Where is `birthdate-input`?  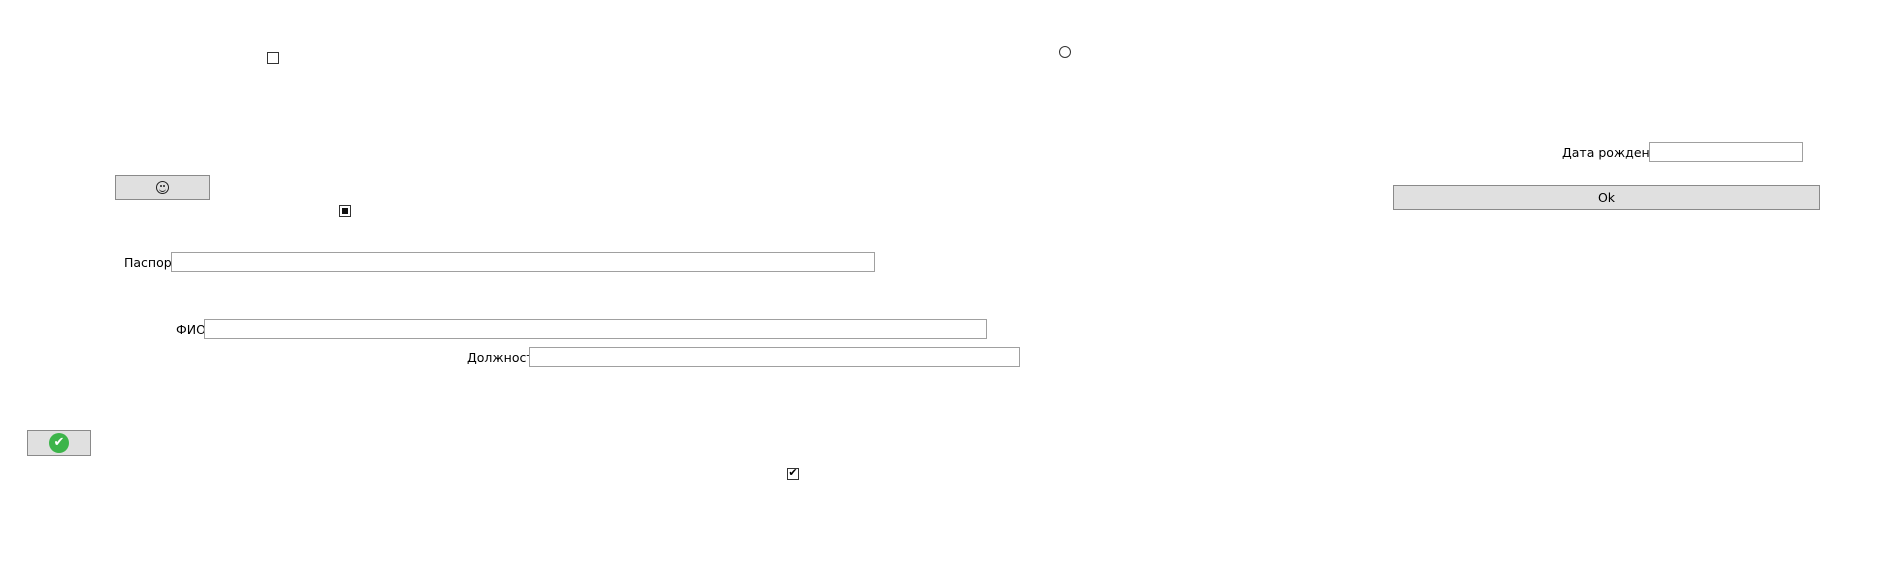 birthdate-input is located at coordinates (1726, 152).